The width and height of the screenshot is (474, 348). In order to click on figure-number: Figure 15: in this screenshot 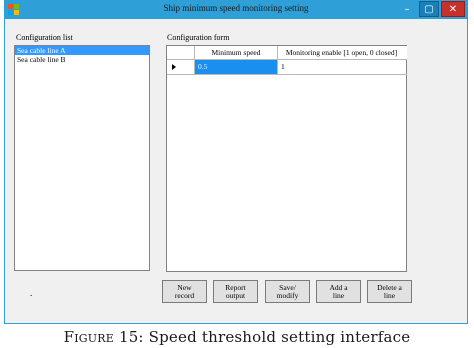, I will do `click(103, 337)`.